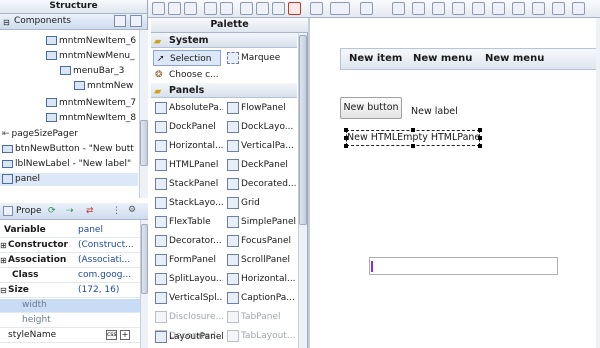  I want to click on palette-item: SimplePanel, so click(261, 222).